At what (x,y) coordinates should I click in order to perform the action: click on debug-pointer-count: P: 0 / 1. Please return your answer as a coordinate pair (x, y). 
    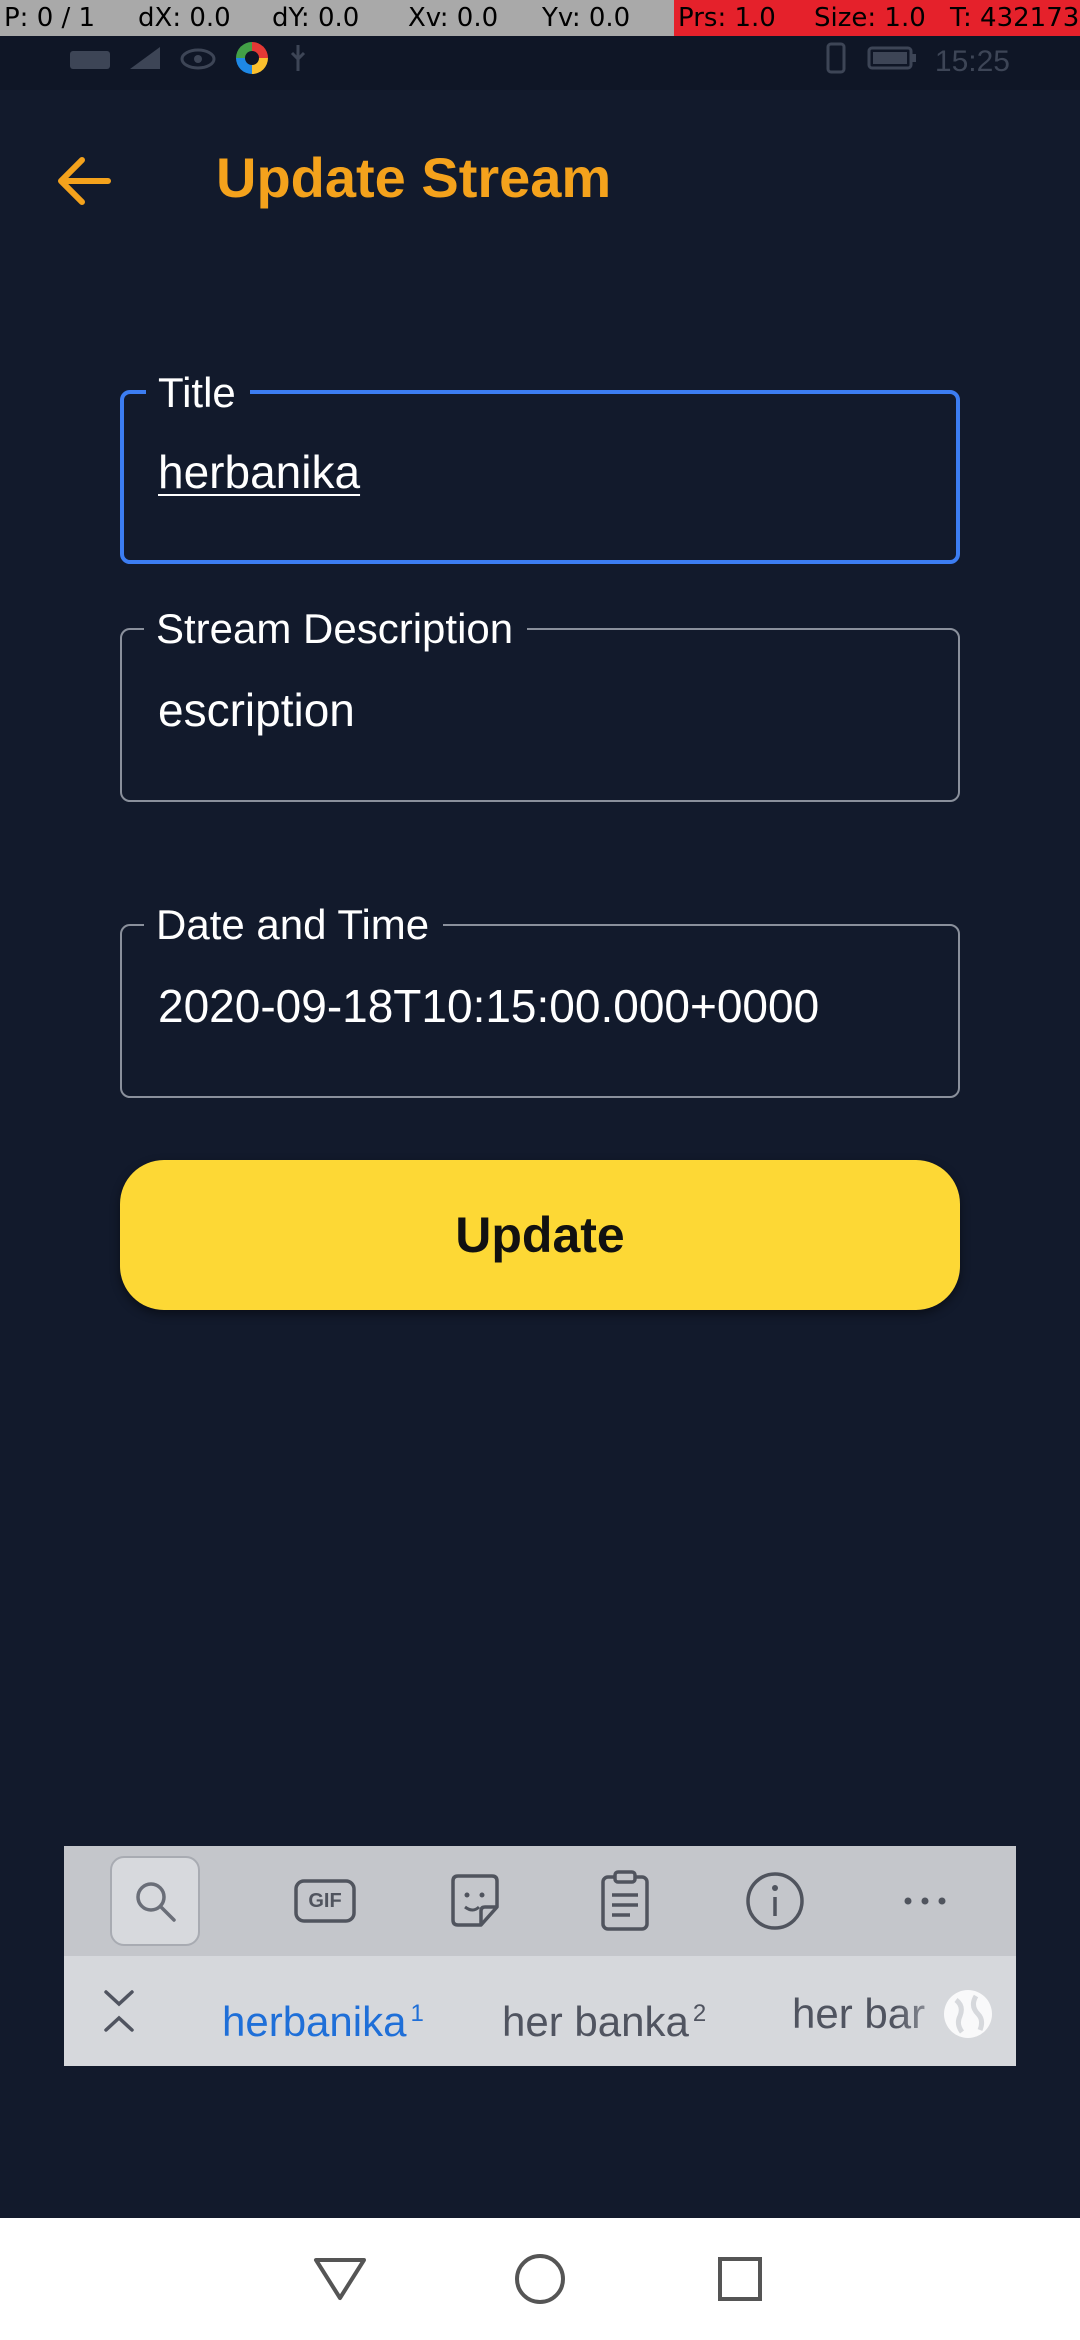
    Looking at the image, I should click on (50, 18).